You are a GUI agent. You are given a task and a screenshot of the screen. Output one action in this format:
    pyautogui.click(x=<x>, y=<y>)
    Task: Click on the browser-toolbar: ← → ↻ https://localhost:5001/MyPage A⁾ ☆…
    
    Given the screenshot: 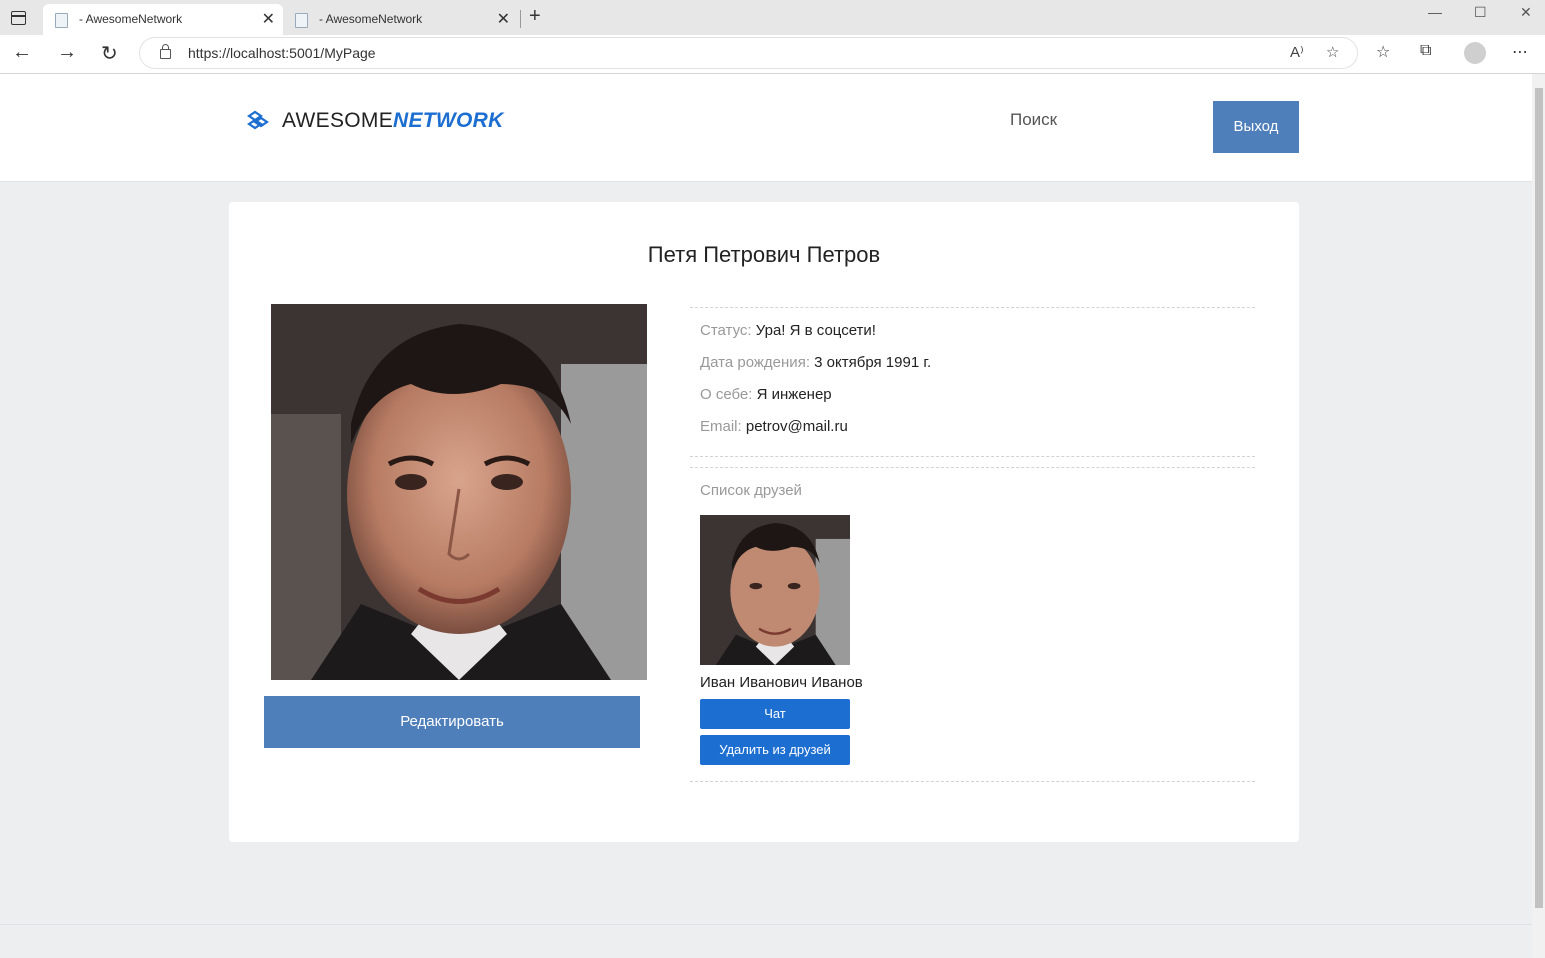 What is the action you would take?
    pyautogui.click(x=772, y=54)
    